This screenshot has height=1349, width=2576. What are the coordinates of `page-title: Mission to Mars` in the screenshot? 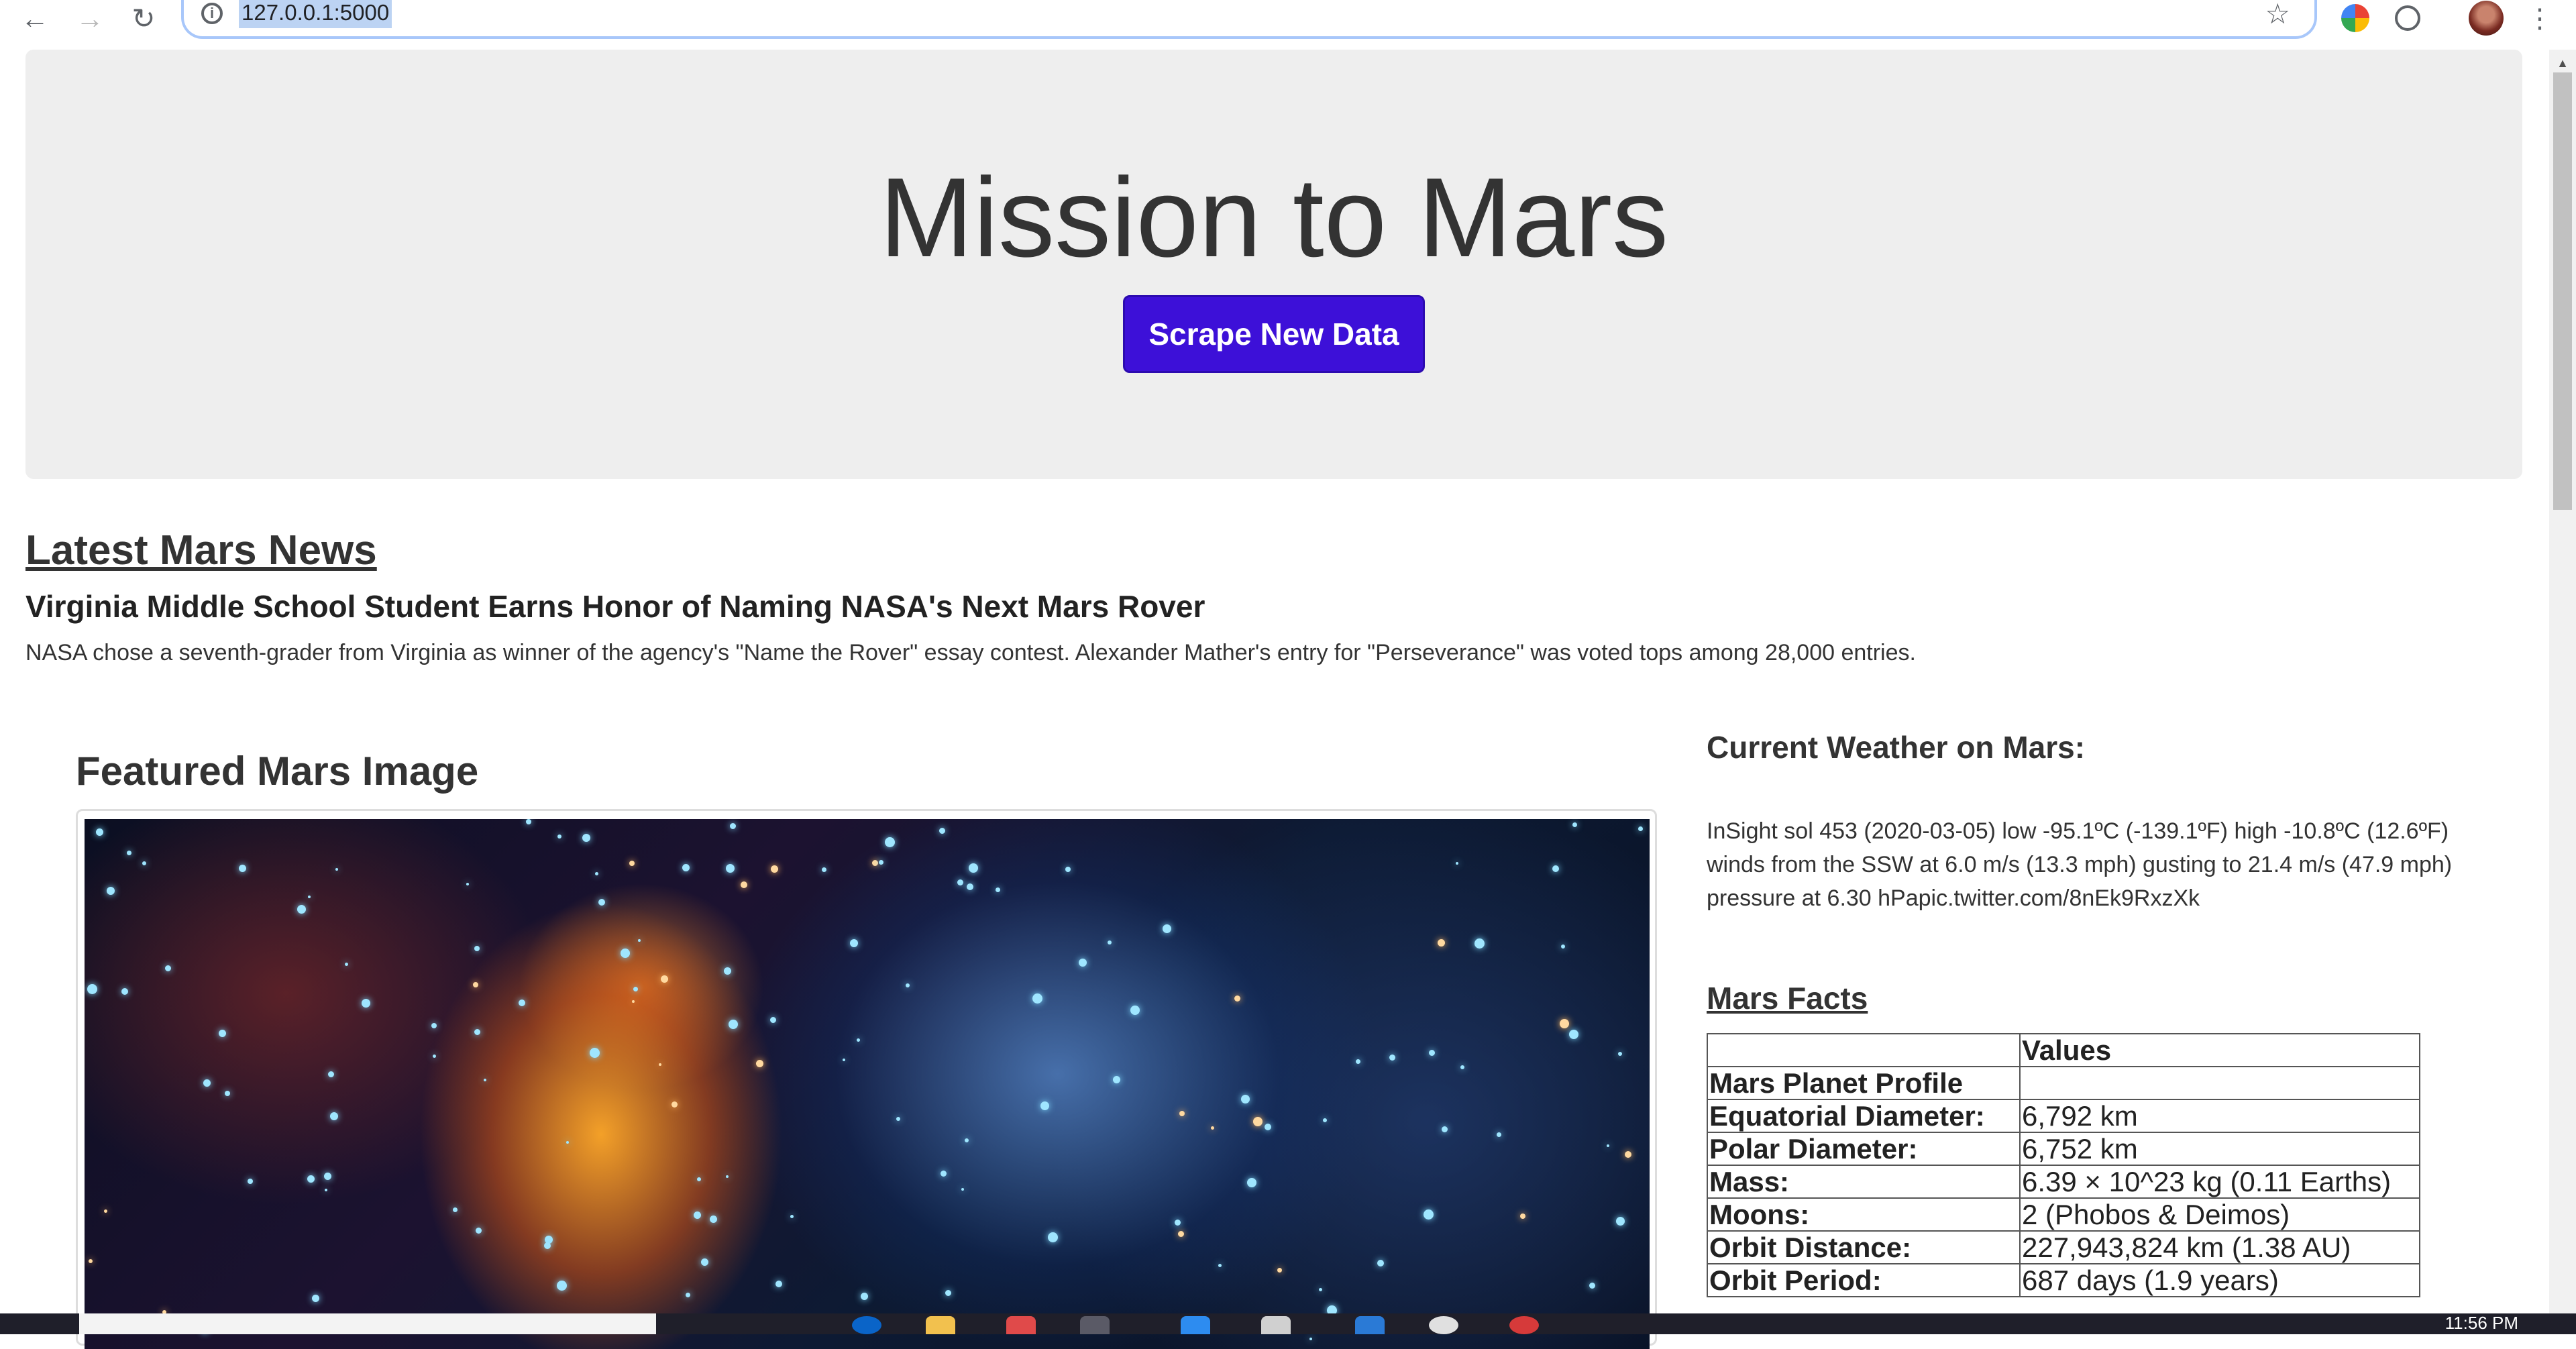 It's located at (1274, 217).